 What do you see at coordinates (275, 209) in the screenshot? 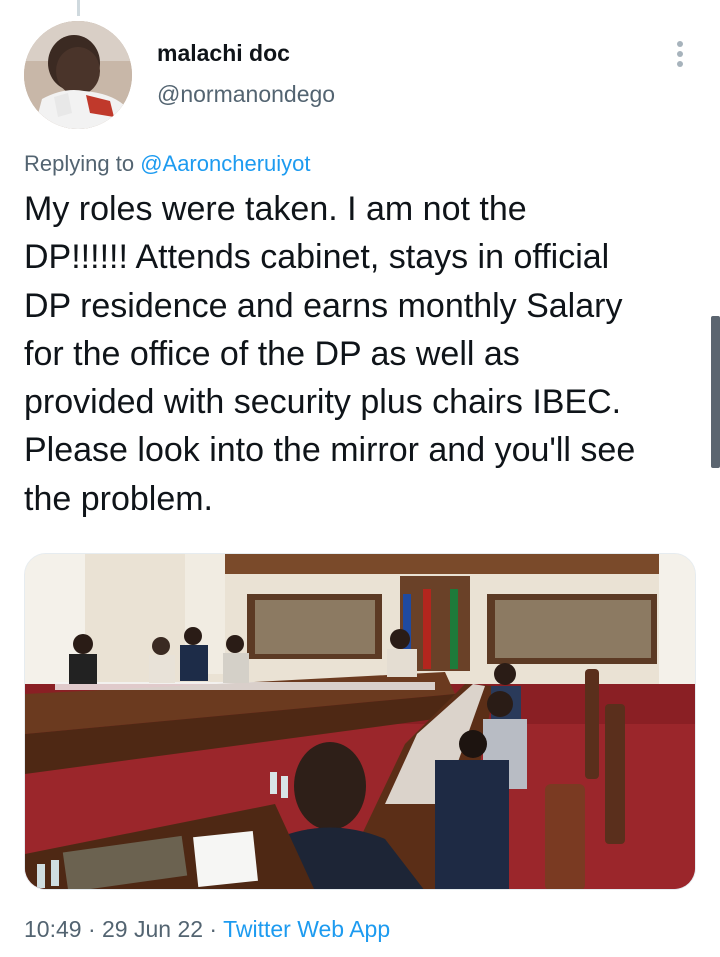
I see `tweet-text-line: My roles were taken. I am not the` at bounding box center [275, 209].